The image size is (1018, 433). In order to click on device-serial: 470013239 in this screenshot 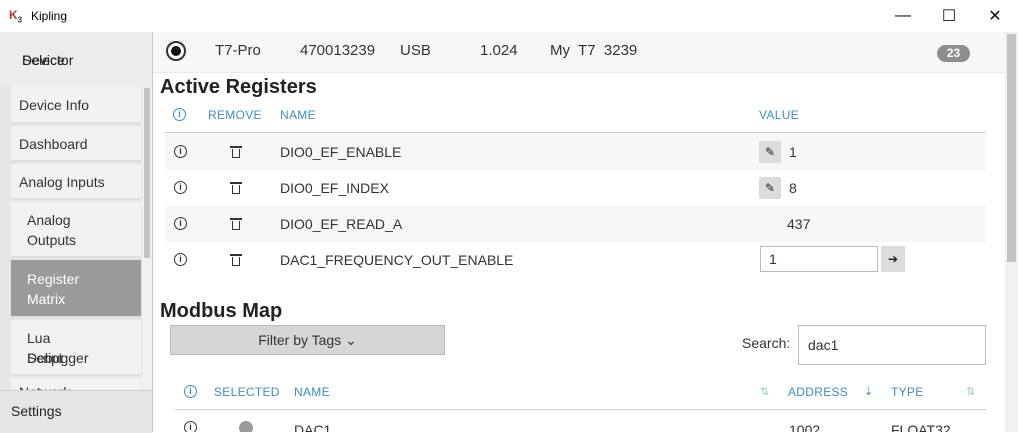, I will do `click(338, 50)`.